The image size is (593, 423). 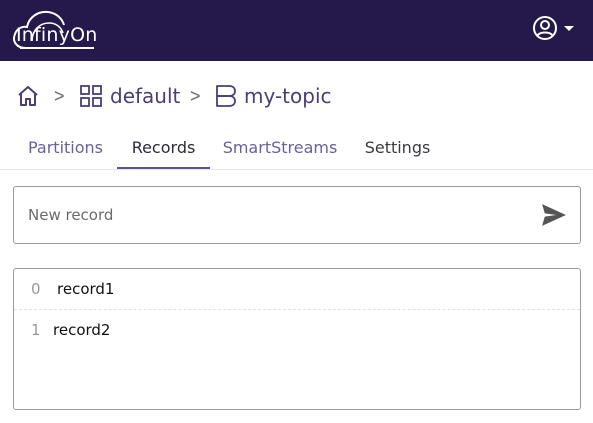 What do you see at coordinates (297, 330) in the screenshot?
I see `list-item: 1 record2` at bounding box center [297, 330].